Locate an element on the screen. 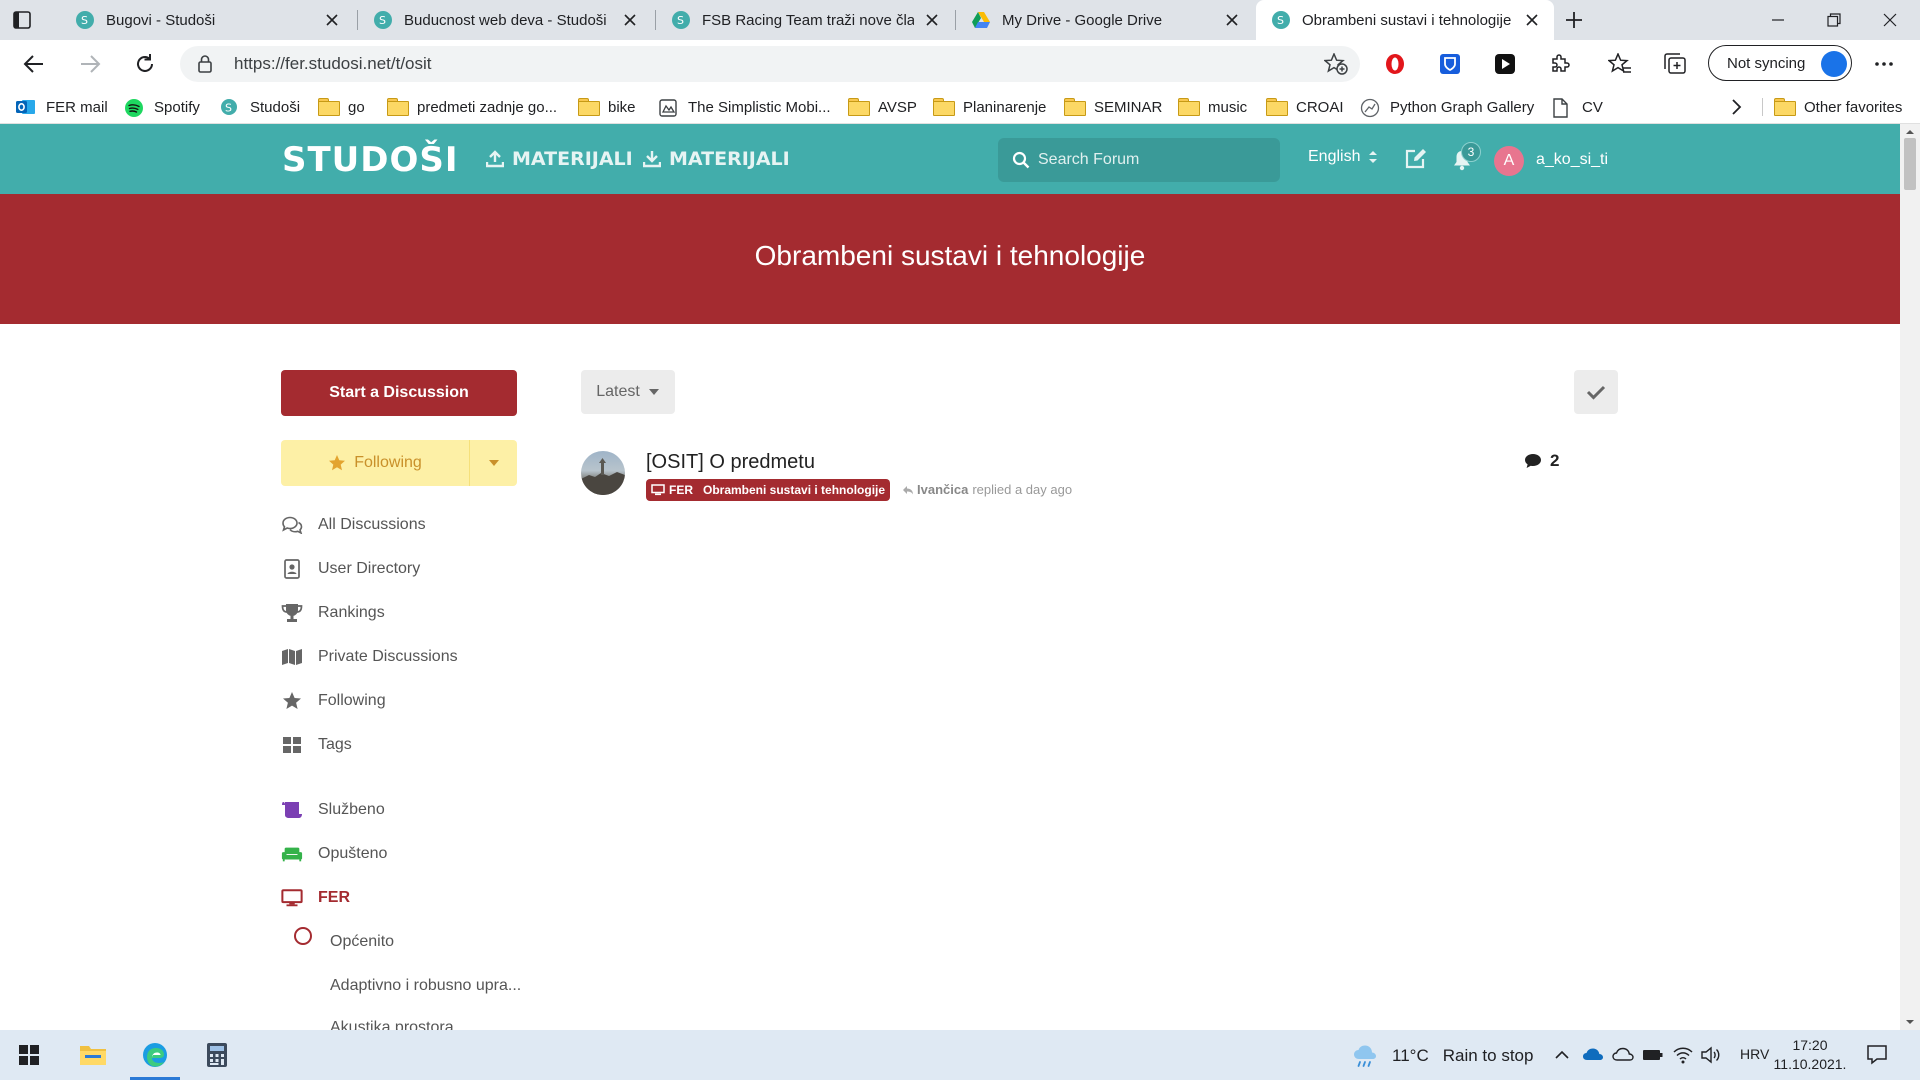 The height and width of the screenshot is (1080, 1920). bookmark-item: CROAI is located at coordinates (1305, 107).